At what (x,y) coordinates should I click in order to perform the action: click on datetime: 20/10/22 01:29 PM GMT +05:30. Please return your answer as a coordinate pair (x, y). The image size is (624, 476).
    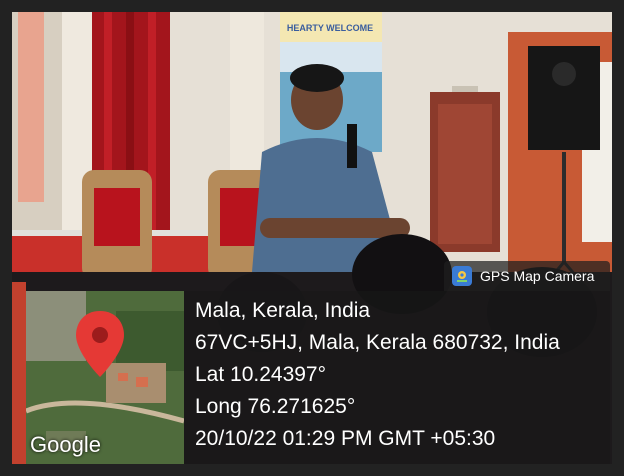
    Looking at the image, I should click on (345, 438).